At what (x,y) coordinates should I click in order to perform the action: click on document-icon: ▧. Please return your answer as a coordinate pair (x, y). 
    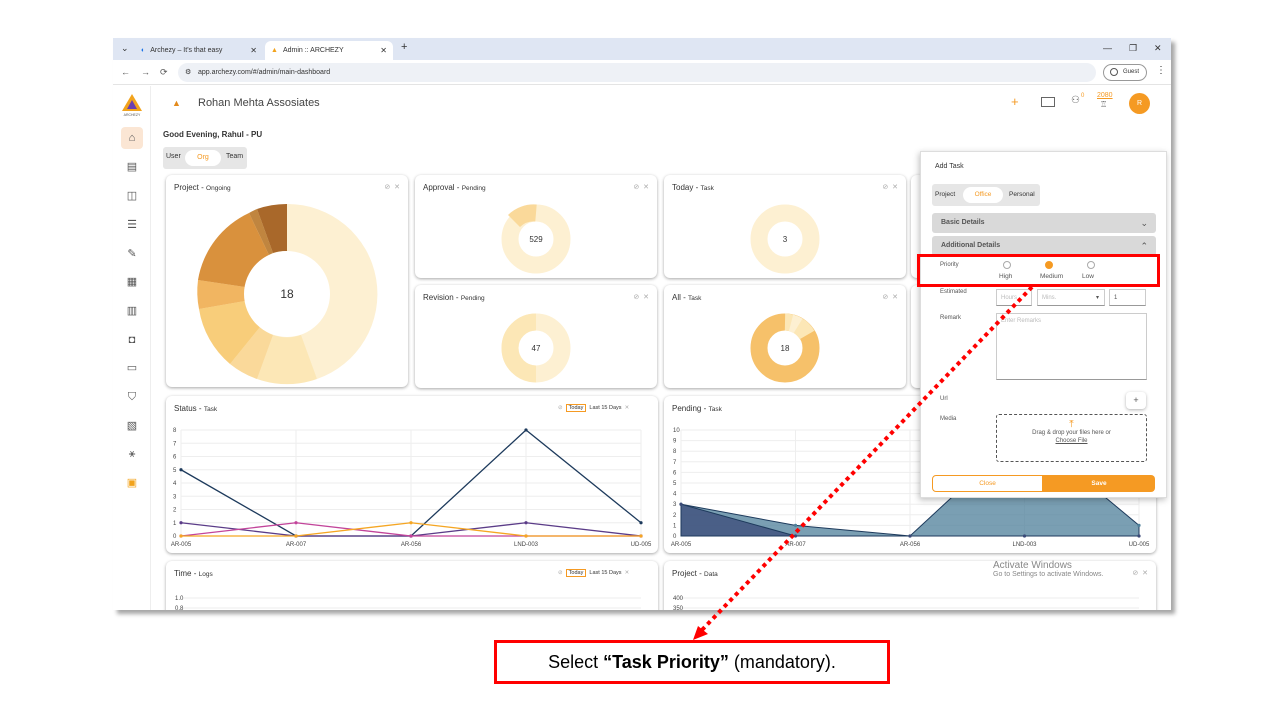
    Looking at the image, I should click on (132, 426).